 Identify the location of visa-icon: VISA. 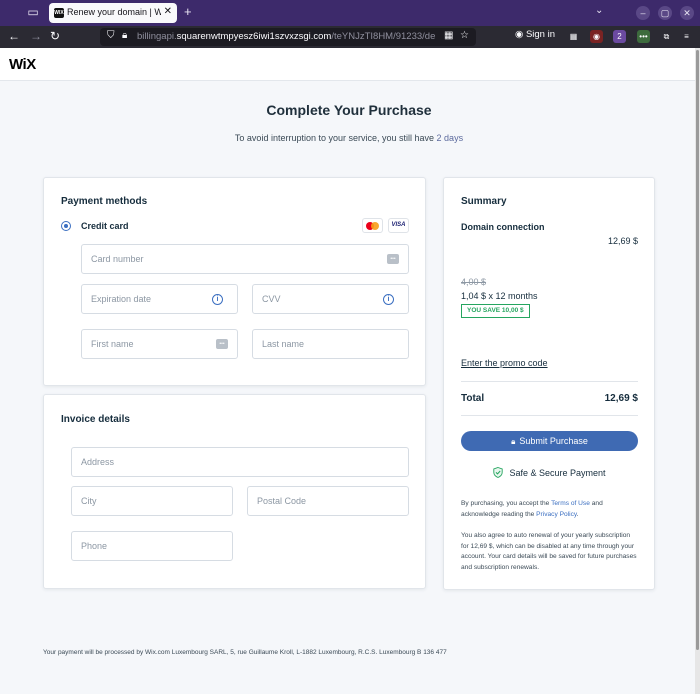
(398, 225).